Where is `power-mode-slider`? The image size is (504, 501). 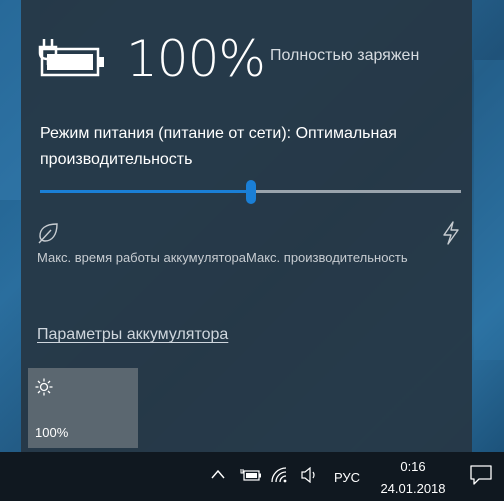
power-mode-slider is located at coordinates (250, 192).